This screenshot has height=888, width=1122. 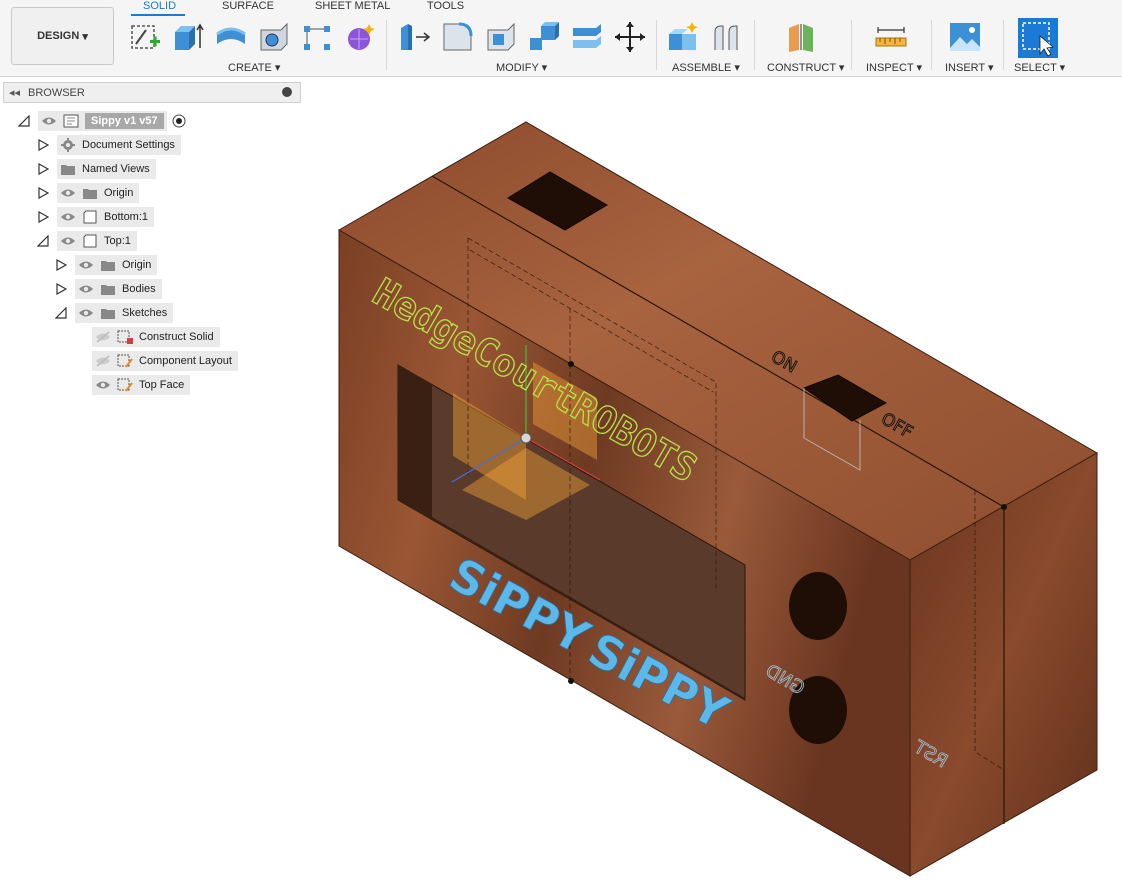 What do you see at coordinates (162, 385) in the screenshot?
I see `top-face-label: Top Face` at bounding box center [162, 385].